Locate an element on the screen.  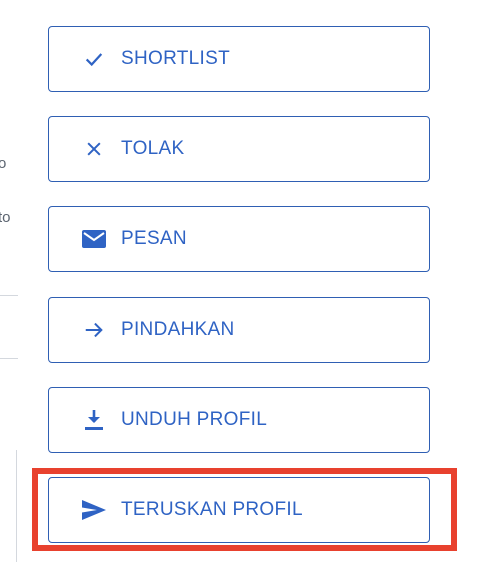
reject-label: TOLAK is located at coordinates (153, 148).